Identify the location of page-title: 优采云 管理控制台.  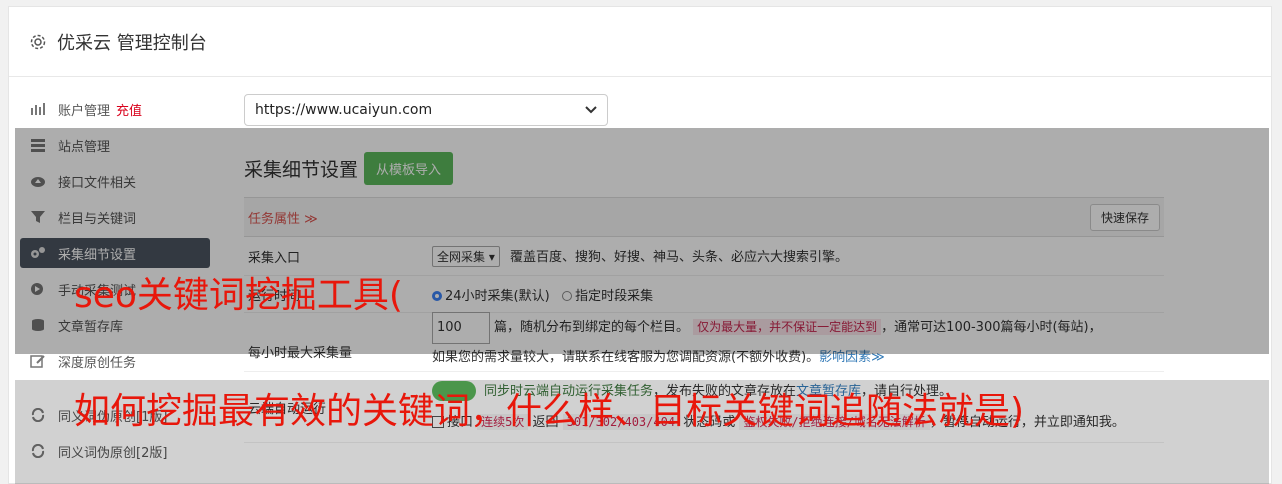
(132, 43).